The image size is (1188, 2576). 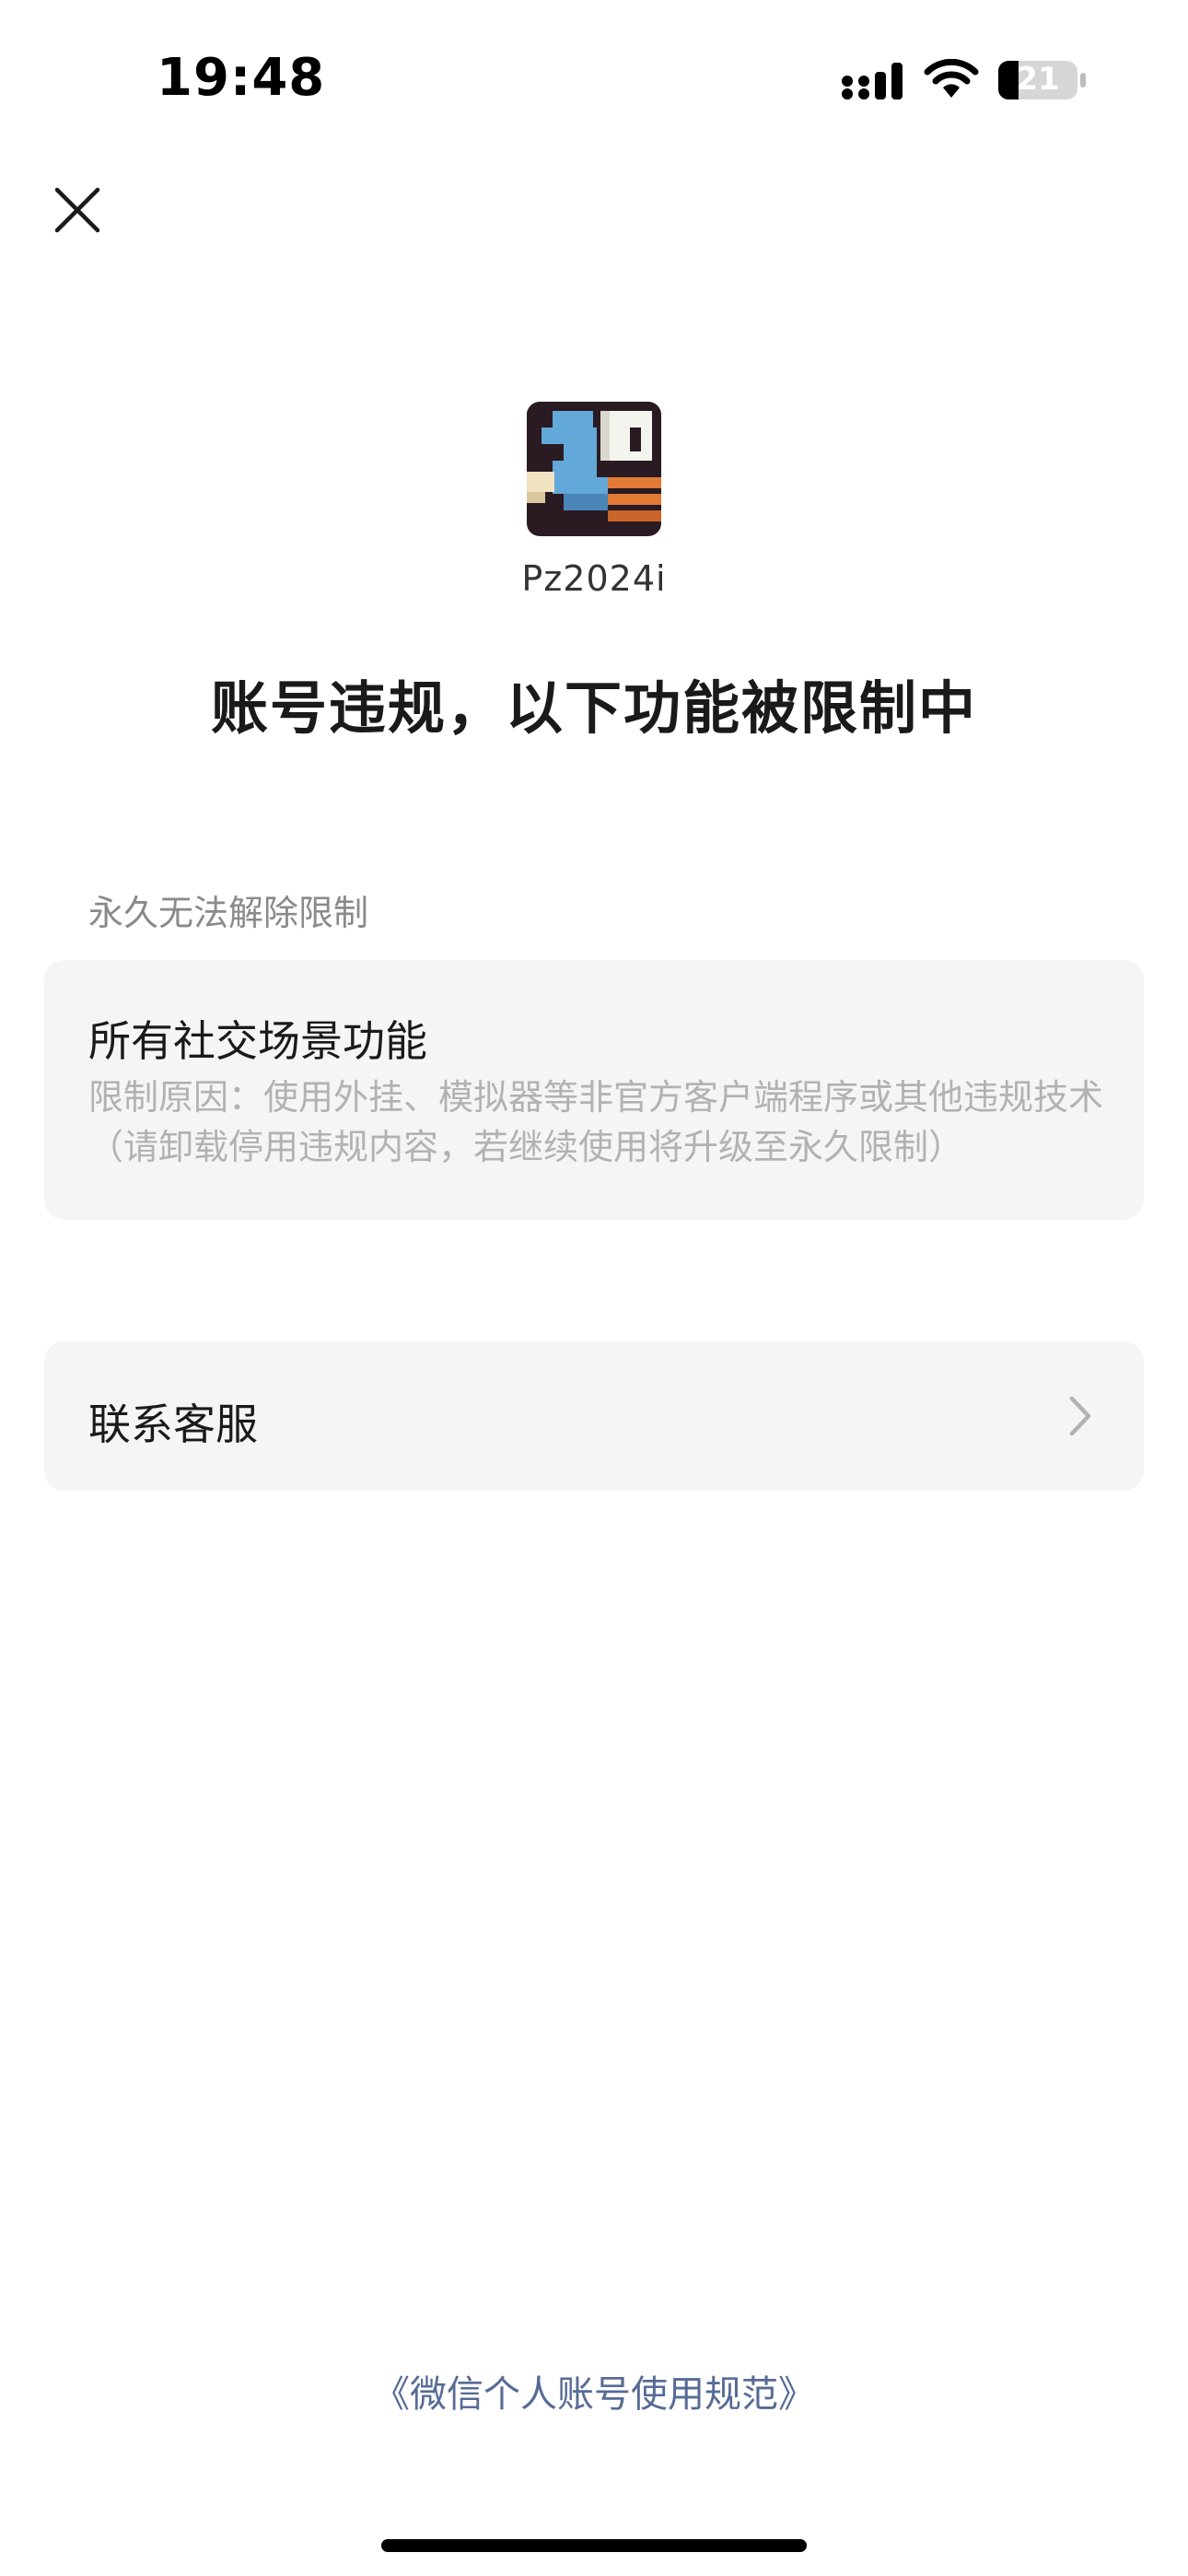 What do you see at coordinates (242, 78) in the screenshot?
I see `status-time: 19:48` at bounding box center [242, 78].